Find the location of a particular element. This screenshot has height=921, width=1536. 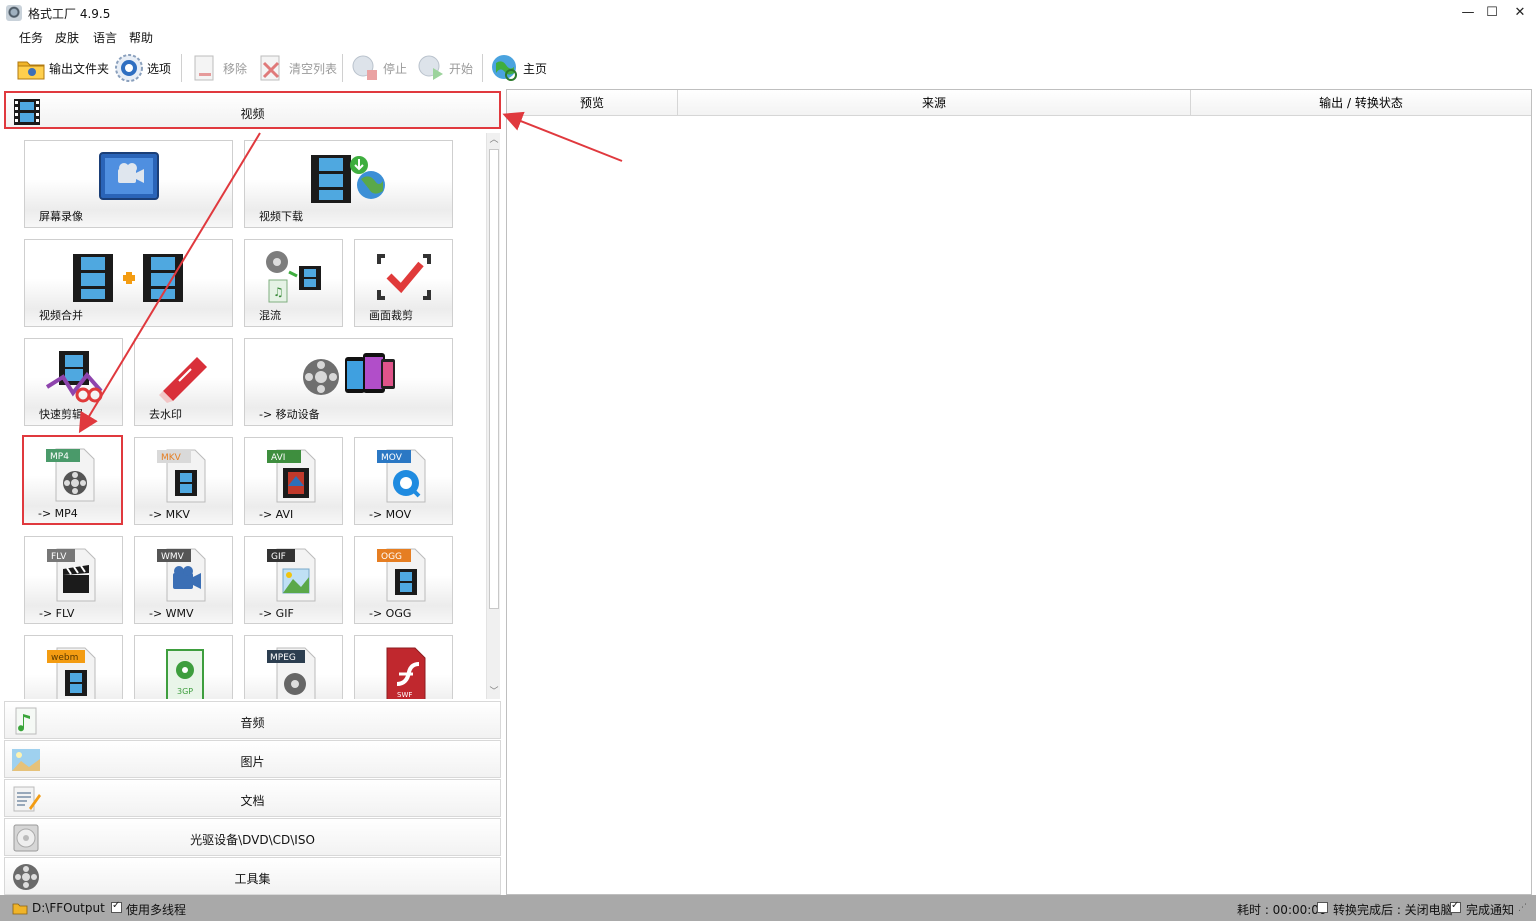

scroll-thumb is located at coordinates (494, 379).